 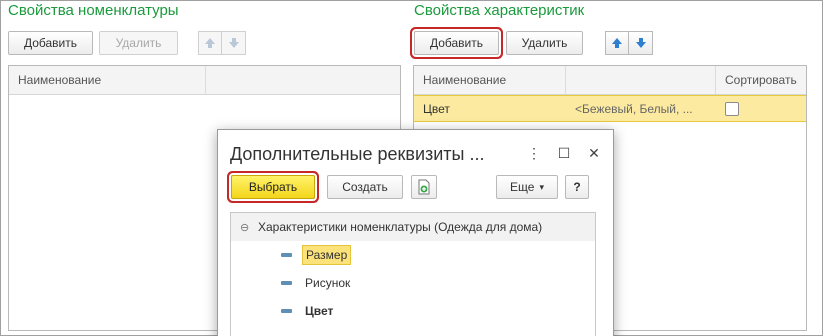 What do you see at coordinates (732, 108) in the screenshot?
I see `sort-checkbox` at bounding box center [732, 108].